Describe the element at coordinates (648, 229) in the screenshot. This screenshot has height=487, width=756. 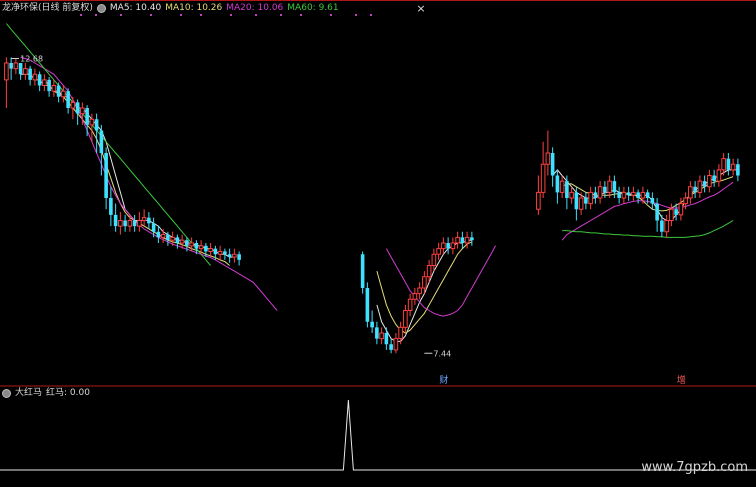
I see `ma60-line` at that location.